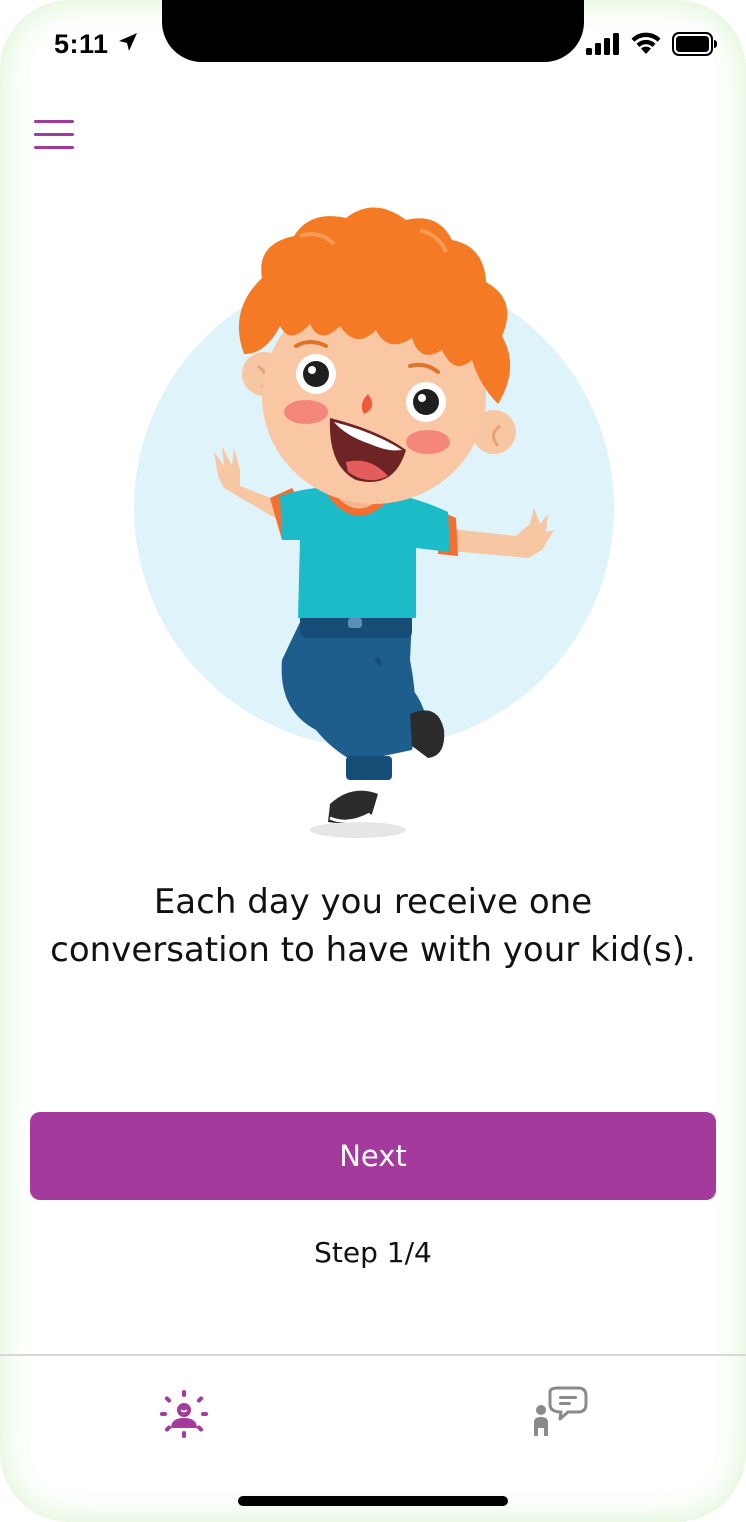 The width and height of the screenshot is (746, 1522). I want to click on battery-icon, so click(695, 46).